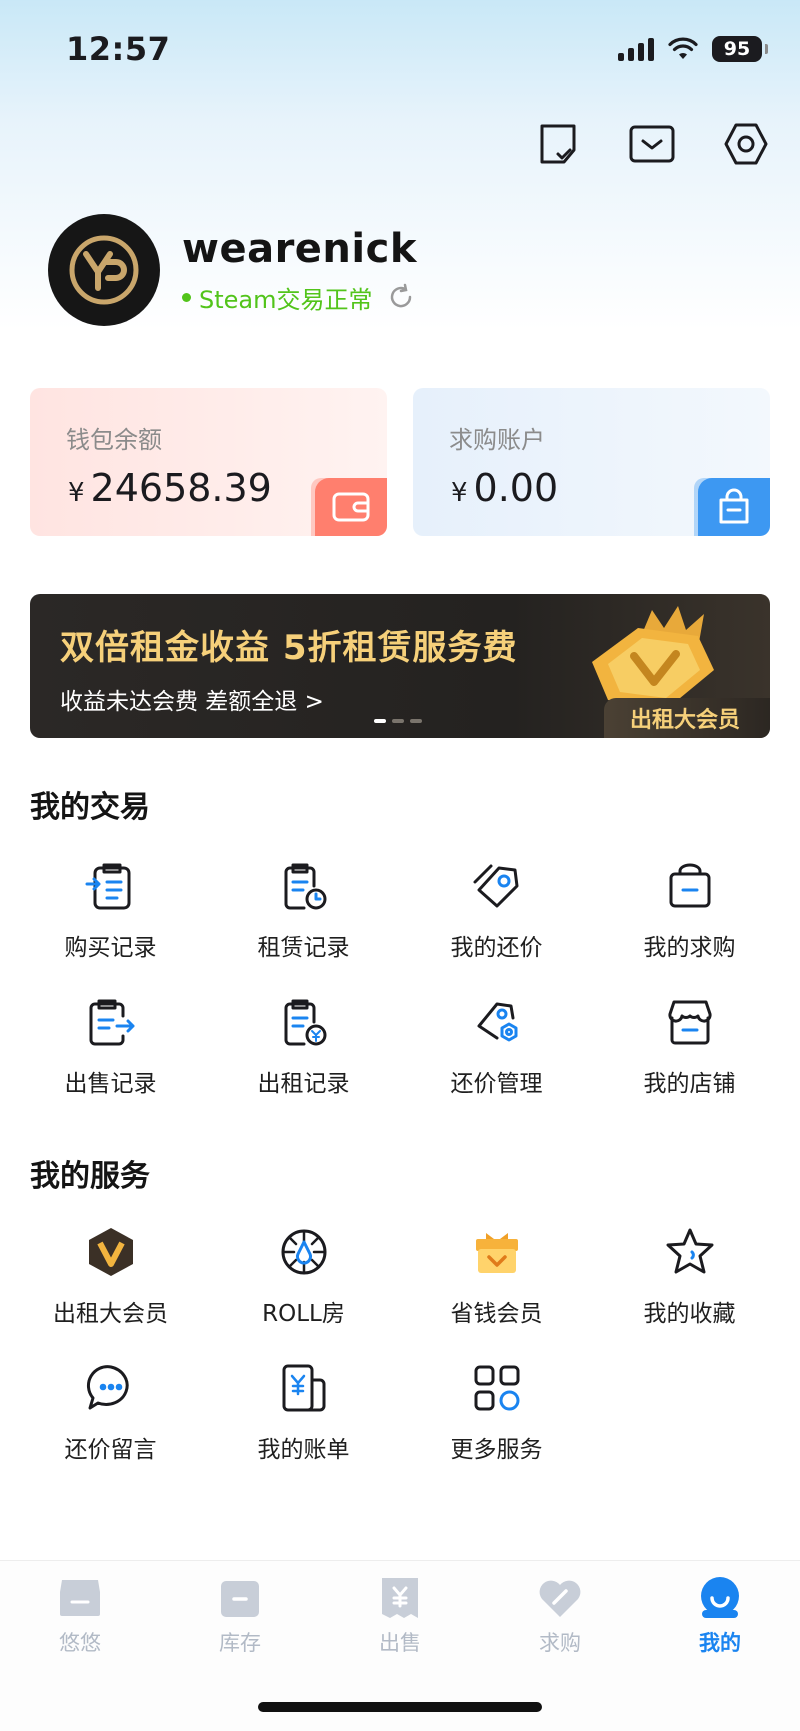 The width and height of the screenshot is (800, 1731). I want to click on promo-banner: 双倍租金收益 5折租赁服务费 收益未达会费 差额全退 > 出租大会员, so click(400, 666).